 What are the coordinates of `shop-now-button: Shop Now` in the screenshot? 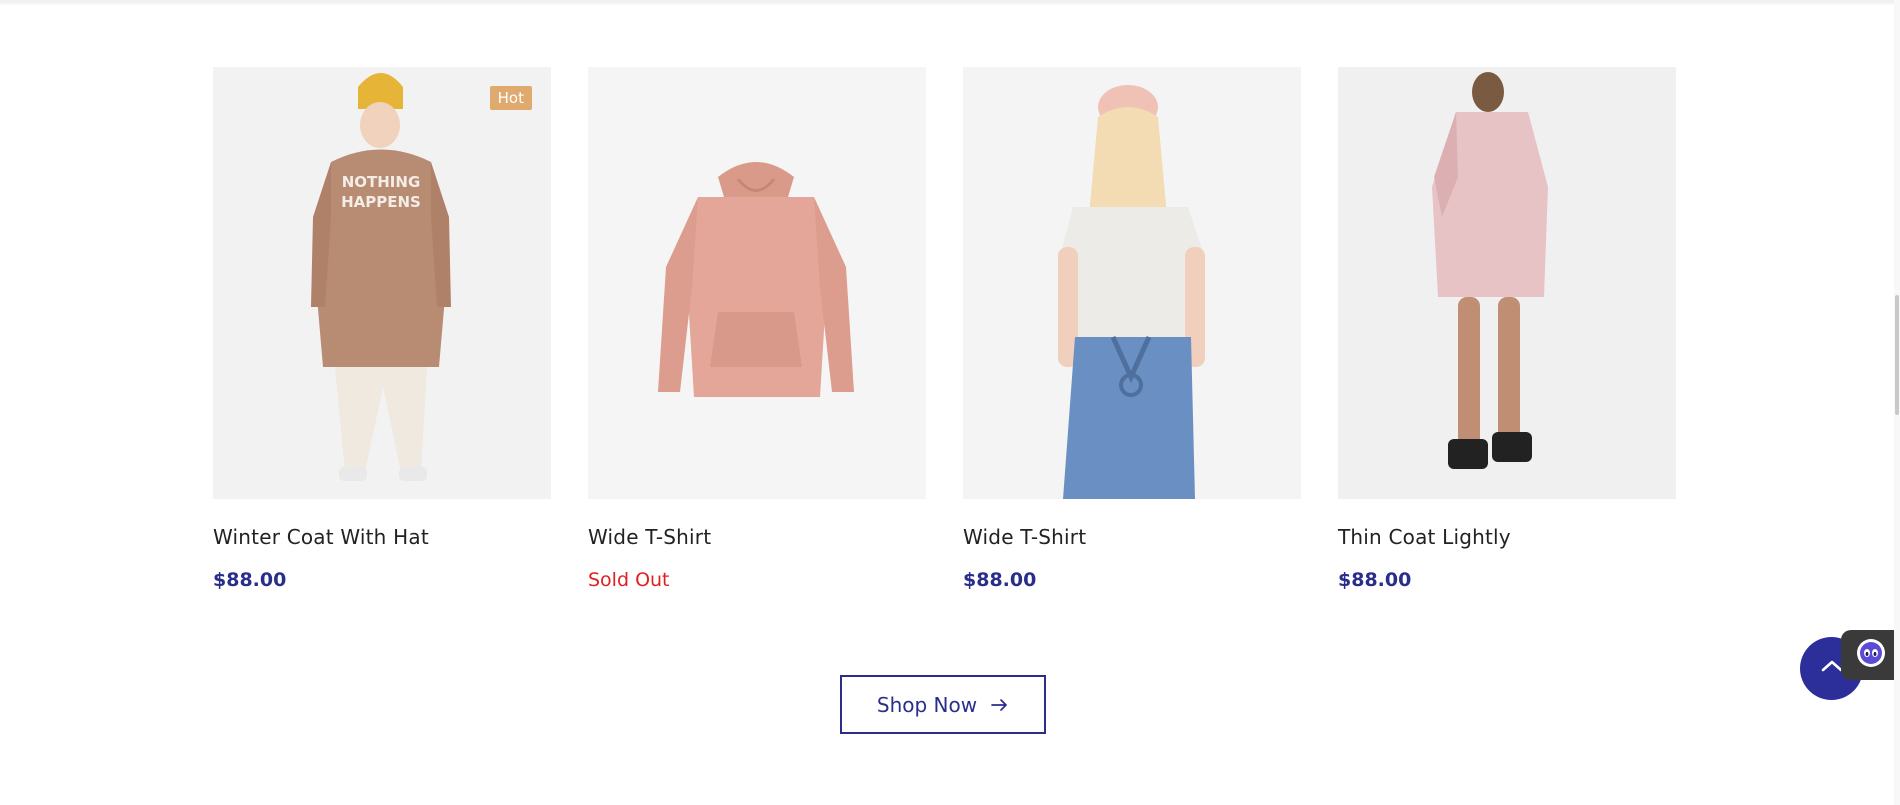 It's located at (943, 704).